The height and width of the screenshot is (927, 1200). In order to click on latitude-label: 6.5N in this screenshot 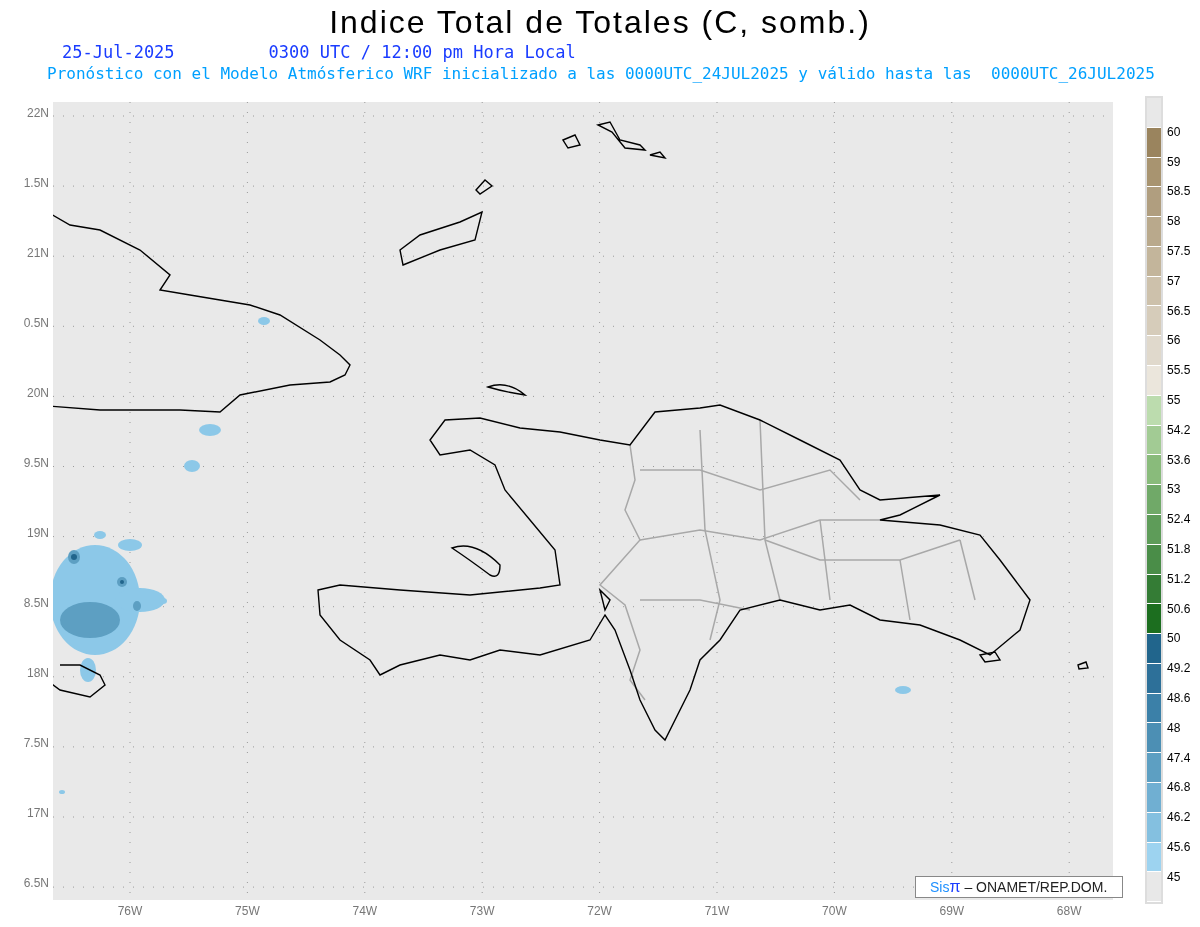, I will do `click(36, 883)`.